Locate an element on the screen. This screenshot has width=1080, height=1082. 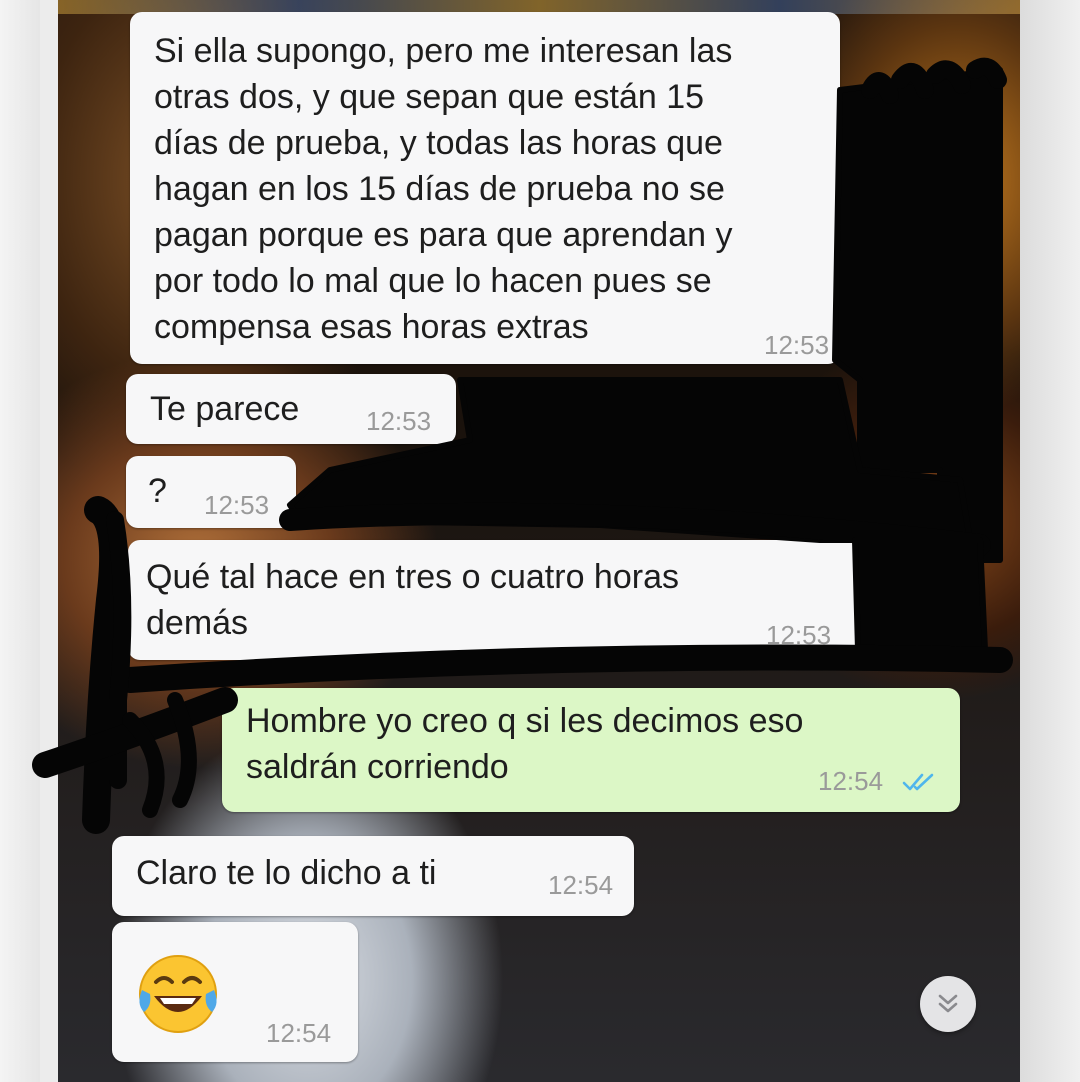
message-text: Te parece is located at coordinates (225, 409).